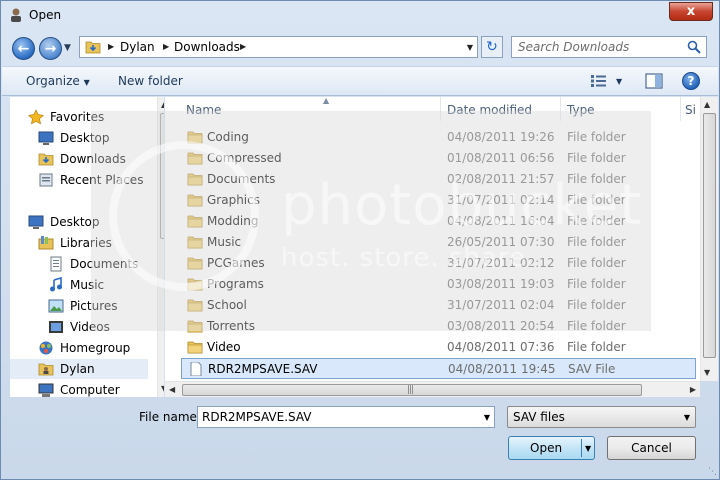 The image size is (720, 480). I want to click on nav-item-homegroup: Homegroup, so click(84, 348).